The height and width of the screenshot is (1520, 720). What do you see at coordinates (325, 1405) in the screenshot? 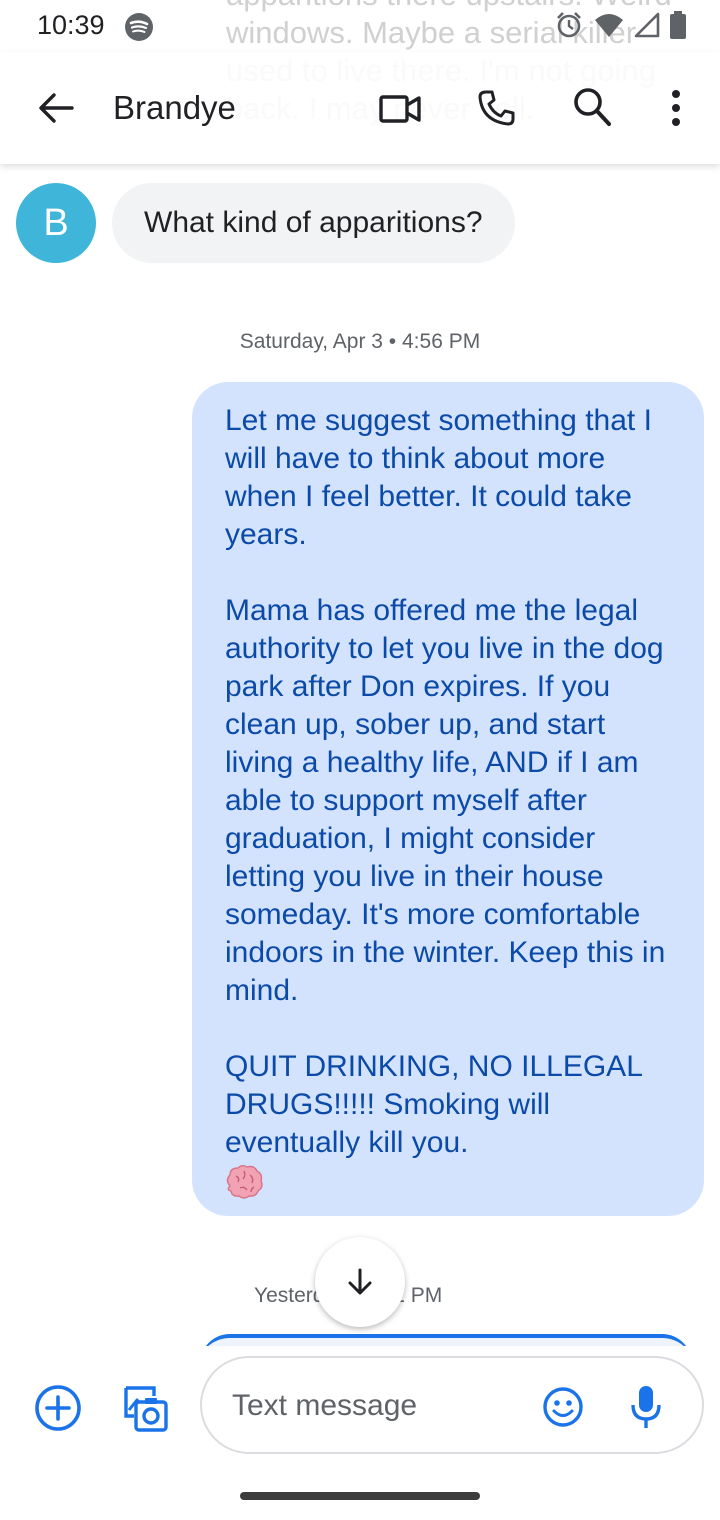
I see `message-input-placeholder: Text message` at bounding box center [325, 1405].